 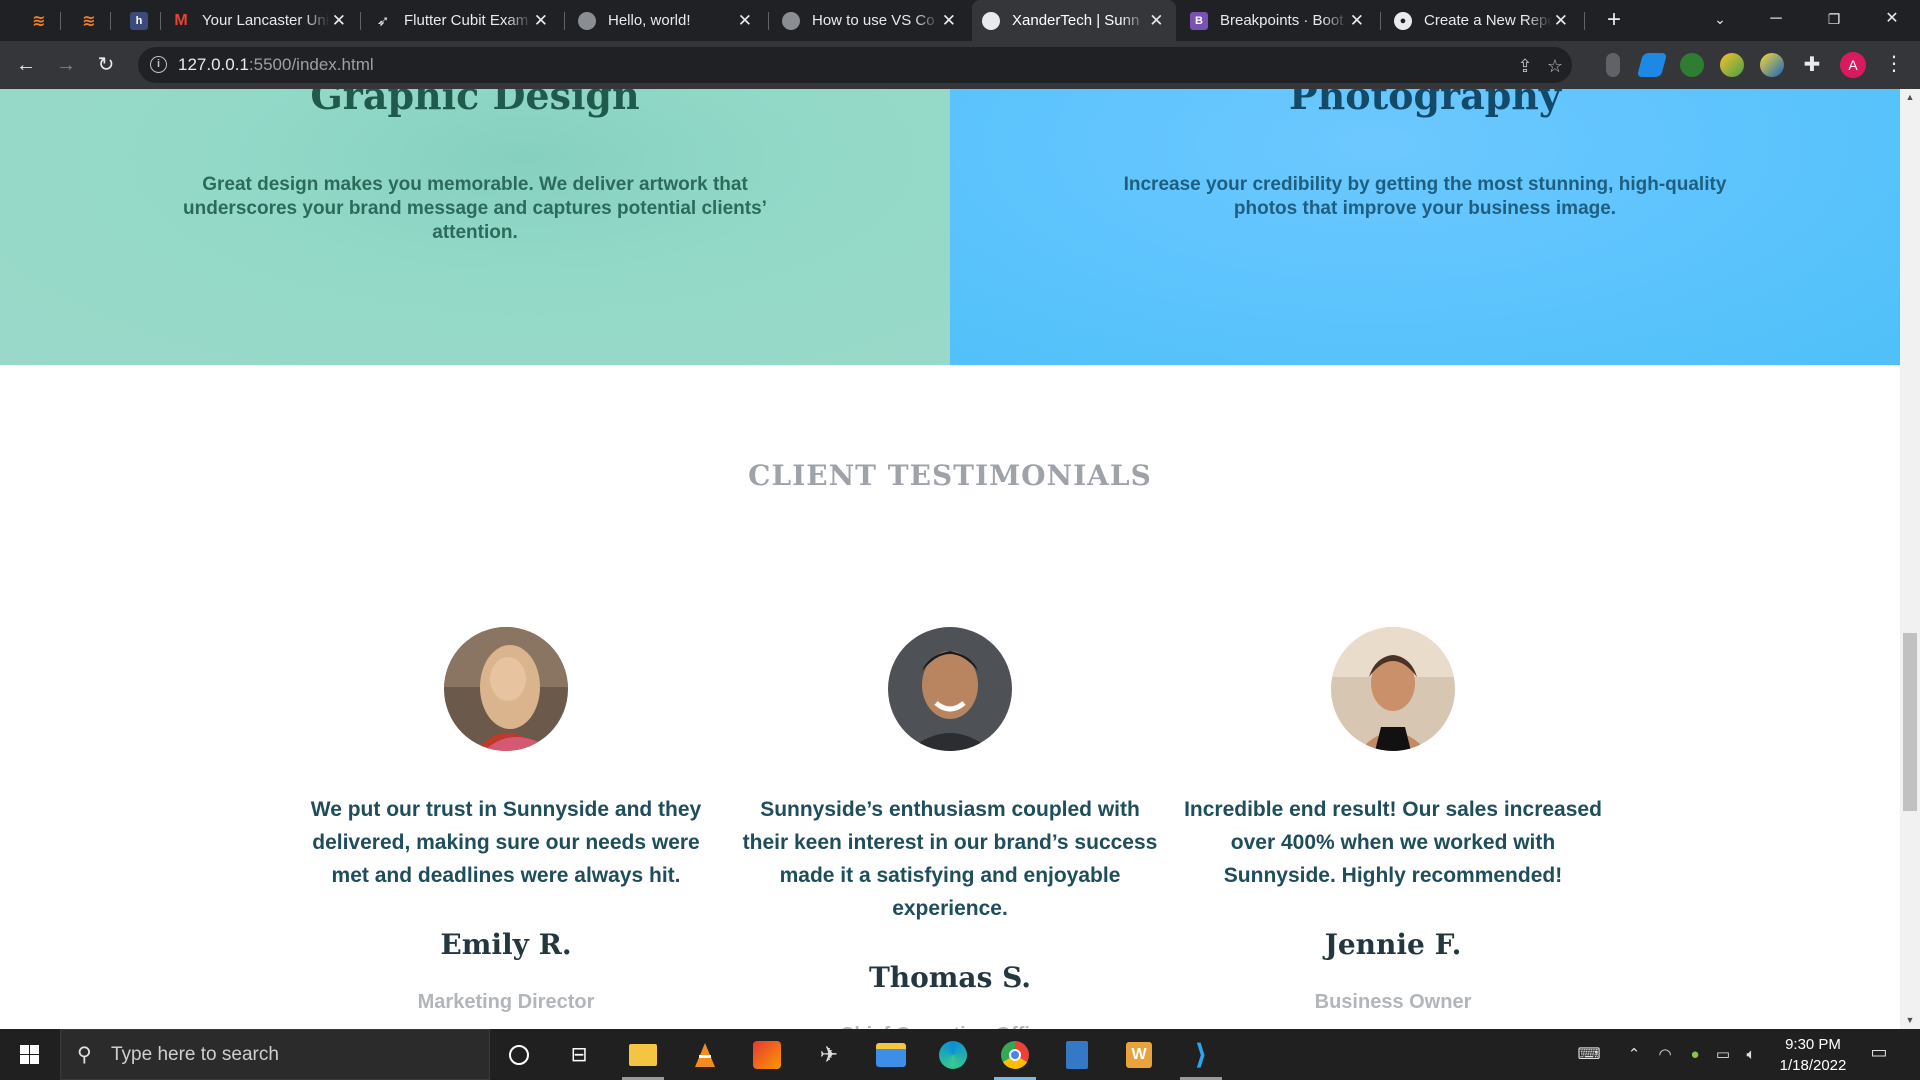 What do you see at coordinates (383, 21) in the screenshot?
I see `rocket-icon: ➶` at bounding box center [383, 21].